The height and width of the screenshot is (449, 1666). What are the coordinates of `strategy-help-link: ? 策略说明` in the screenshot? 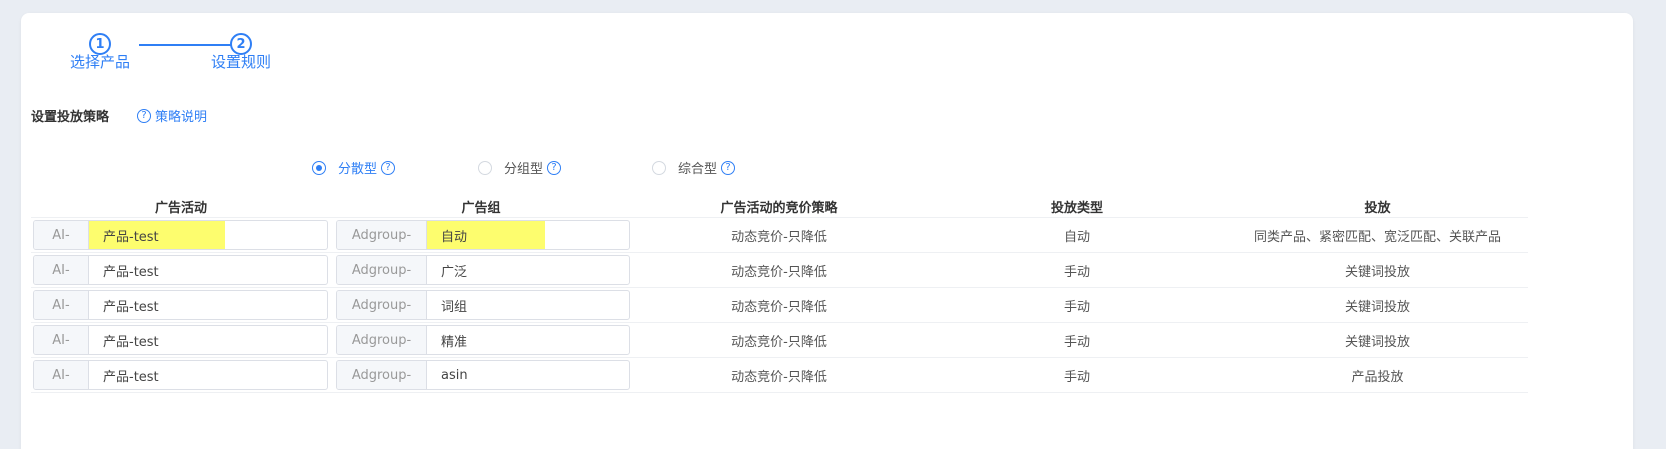 It's located at (172, 115).